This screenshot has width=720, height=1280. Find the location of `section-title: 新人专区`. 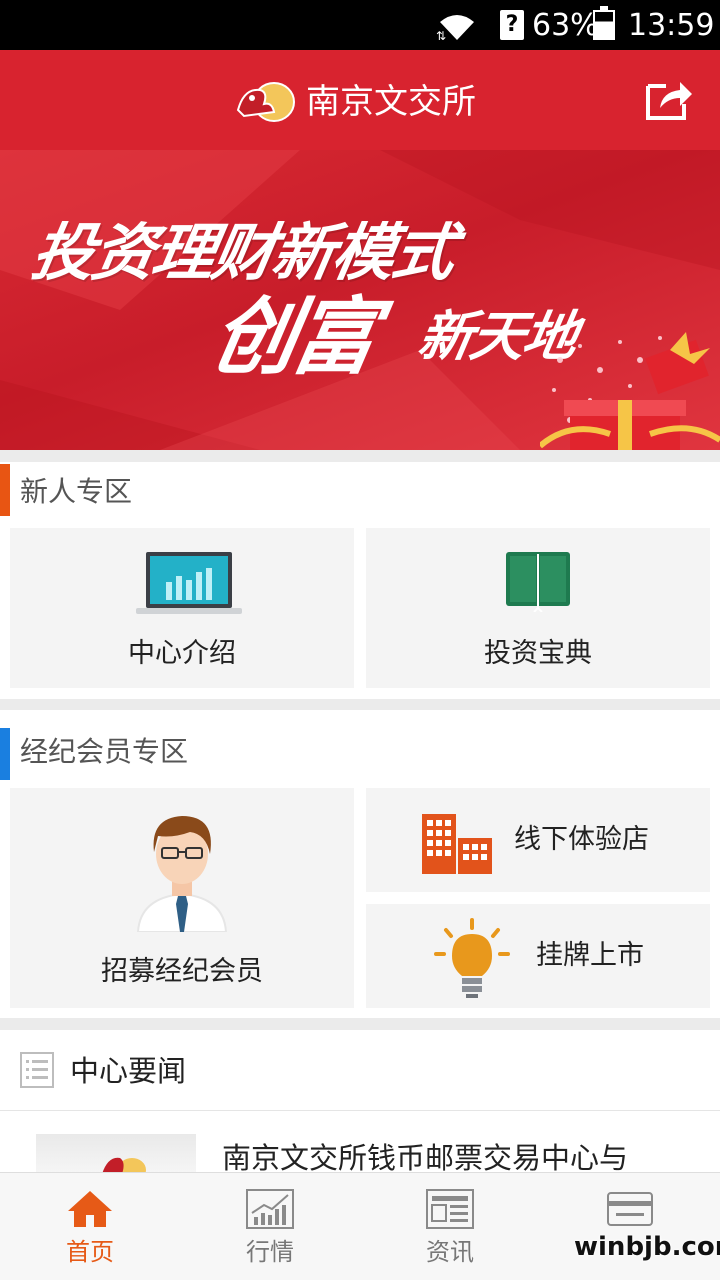

section-title: 新人专区 is located at coordinates (76, 491).